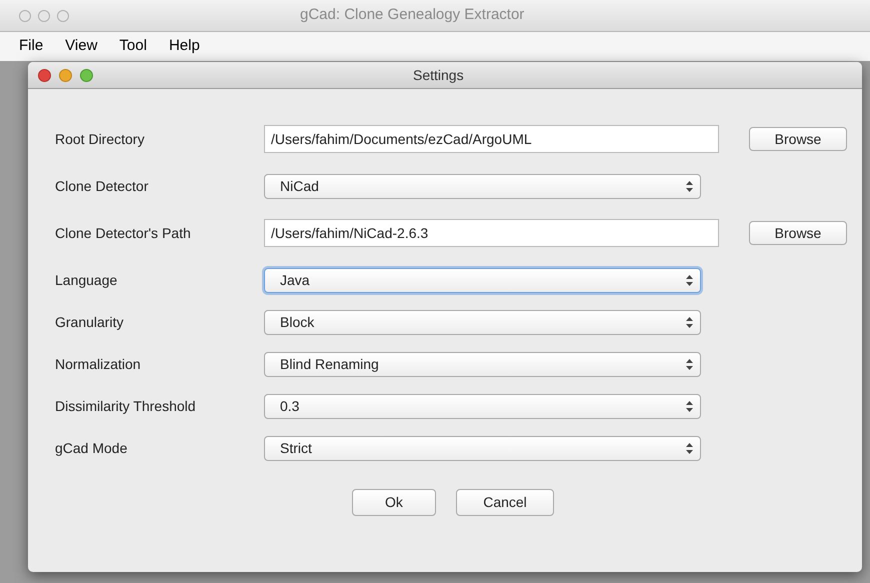  Describe the element at coordinates (100, 139) in the screenshot. I see `field-label: Root Directory` at that location.